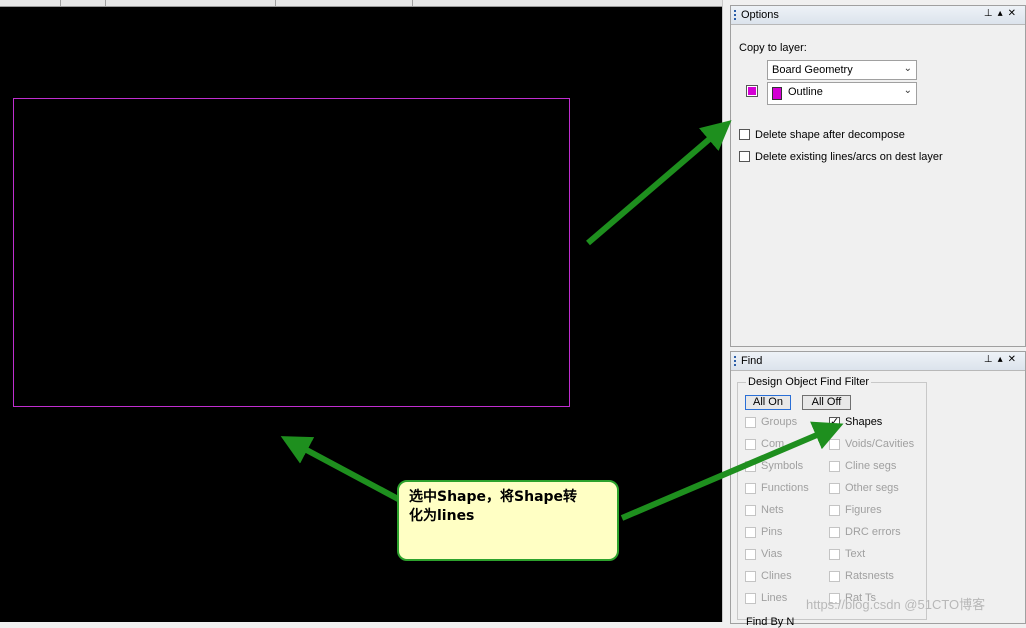 This screenshot has height=628, width=1026. I want to click on tab-strip, so click(361, 3).